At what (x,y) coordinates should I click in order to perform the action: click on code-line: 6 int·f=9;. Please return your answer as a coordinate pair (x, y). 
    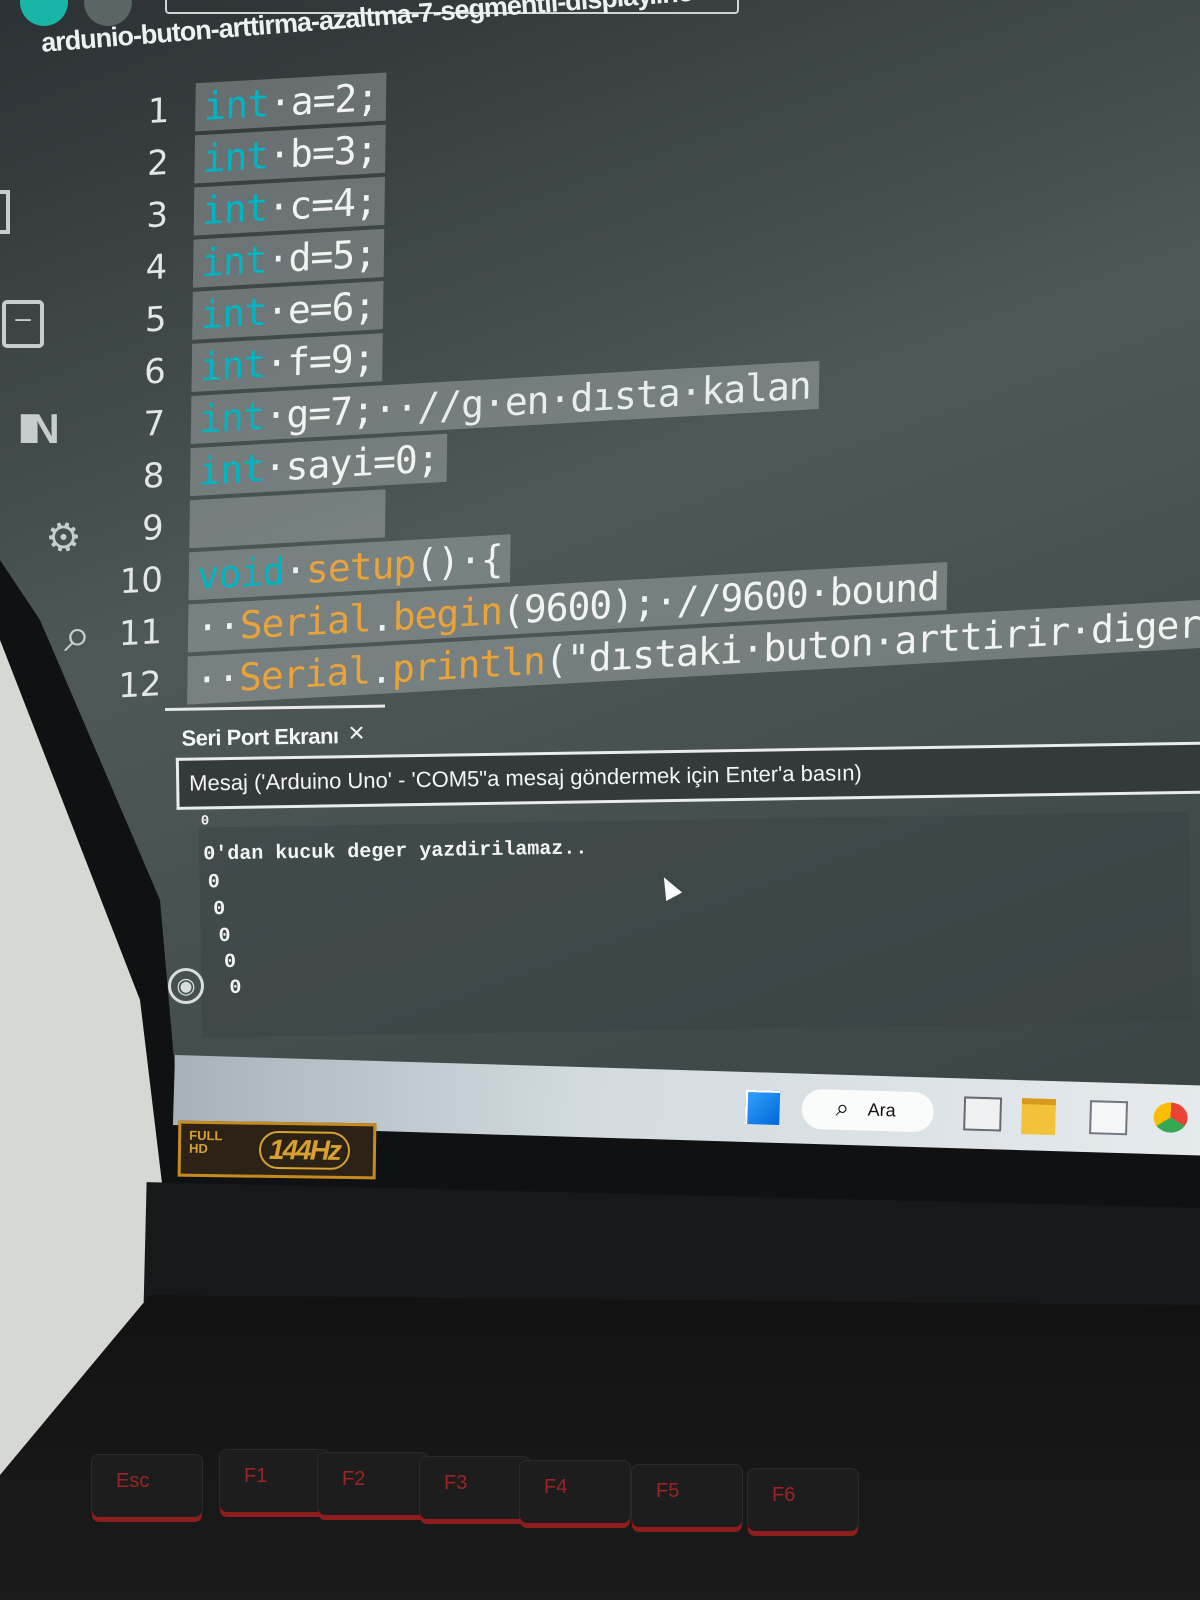
    Looking at the image, I should click on (244, 367).